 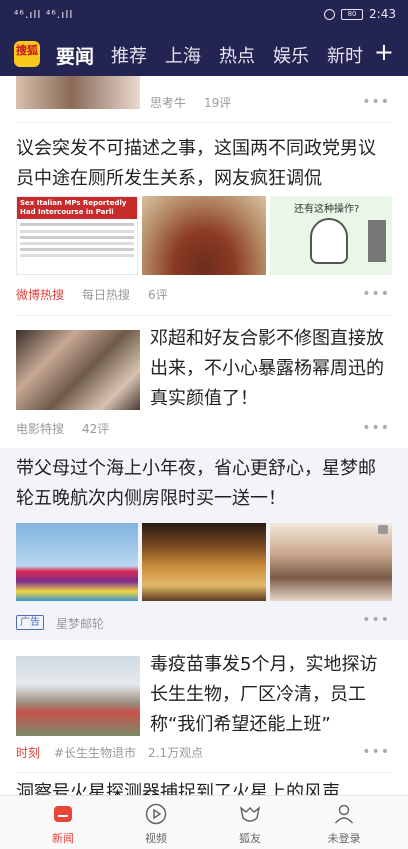 I want to click on tab-yaowen: 要闻, so click(x=75, y=55).